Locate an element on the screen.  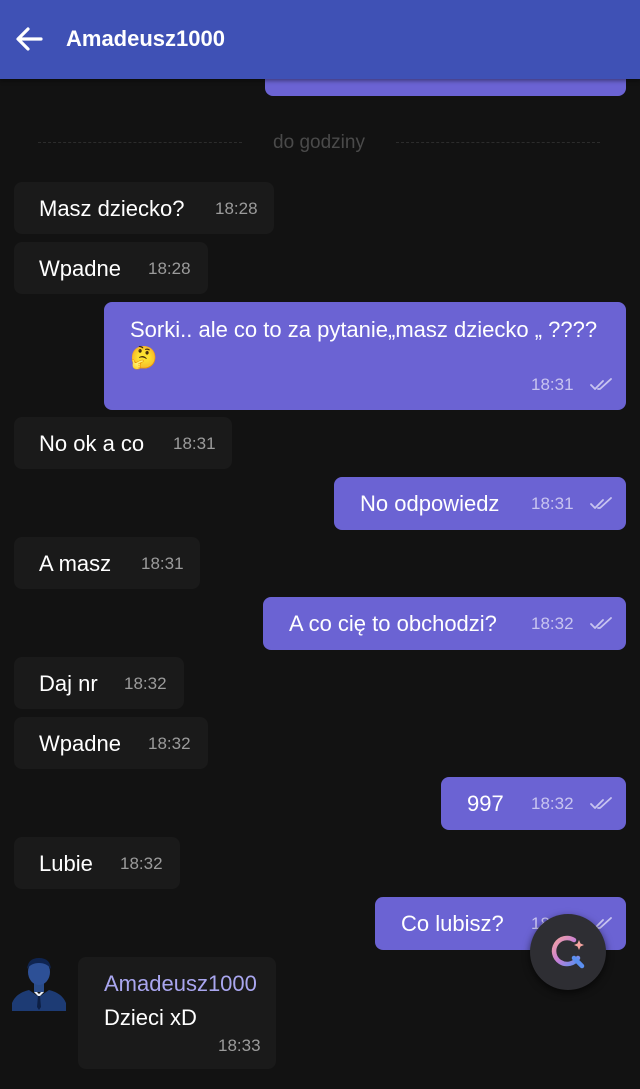
user-avatar-icon is located at coordinates (39, 984).